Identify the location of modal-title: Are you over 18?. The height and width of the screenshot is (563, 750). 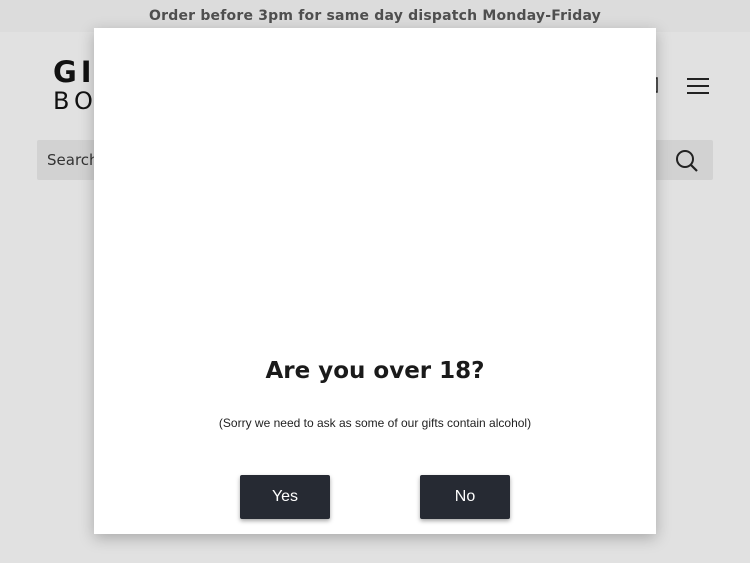
(375, 371).